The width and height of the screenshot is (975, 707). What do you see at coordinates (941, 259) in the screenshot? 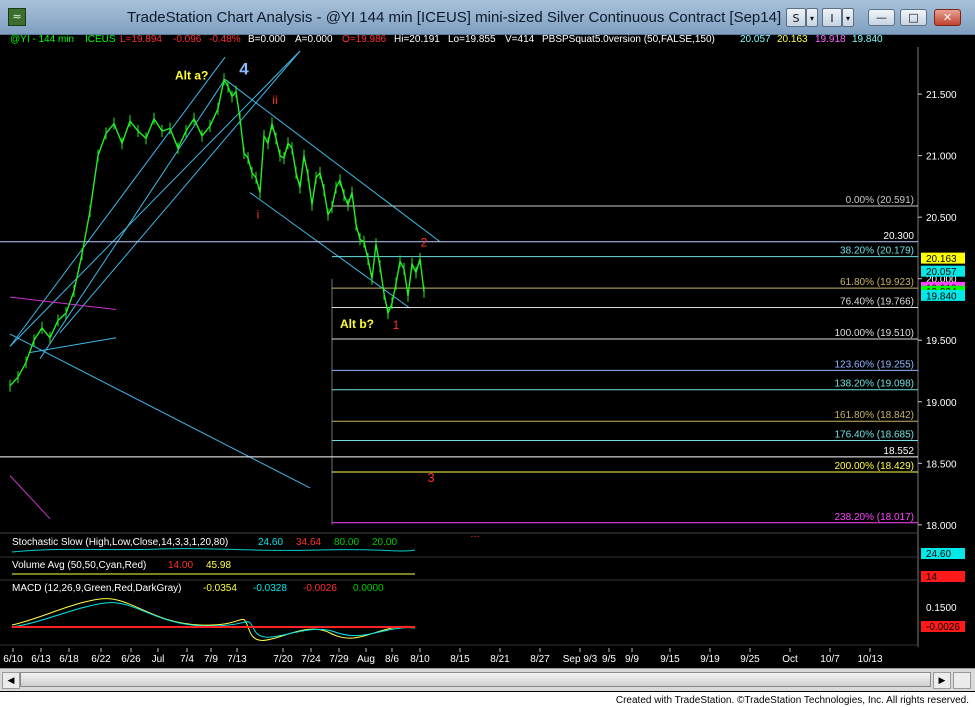
I see `price-marker-label-0: 20.163` at bounding box center [941, 259].